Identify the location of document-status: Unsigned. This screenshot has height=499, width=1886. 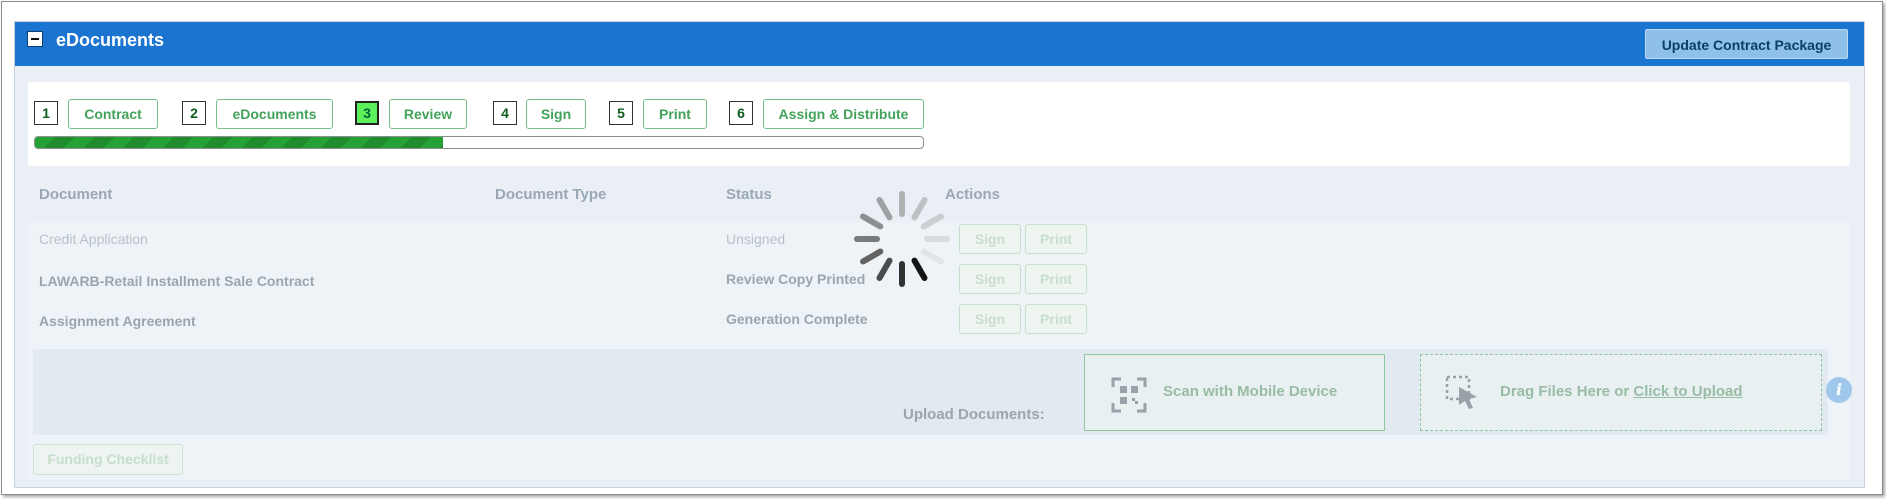
(756, 239).